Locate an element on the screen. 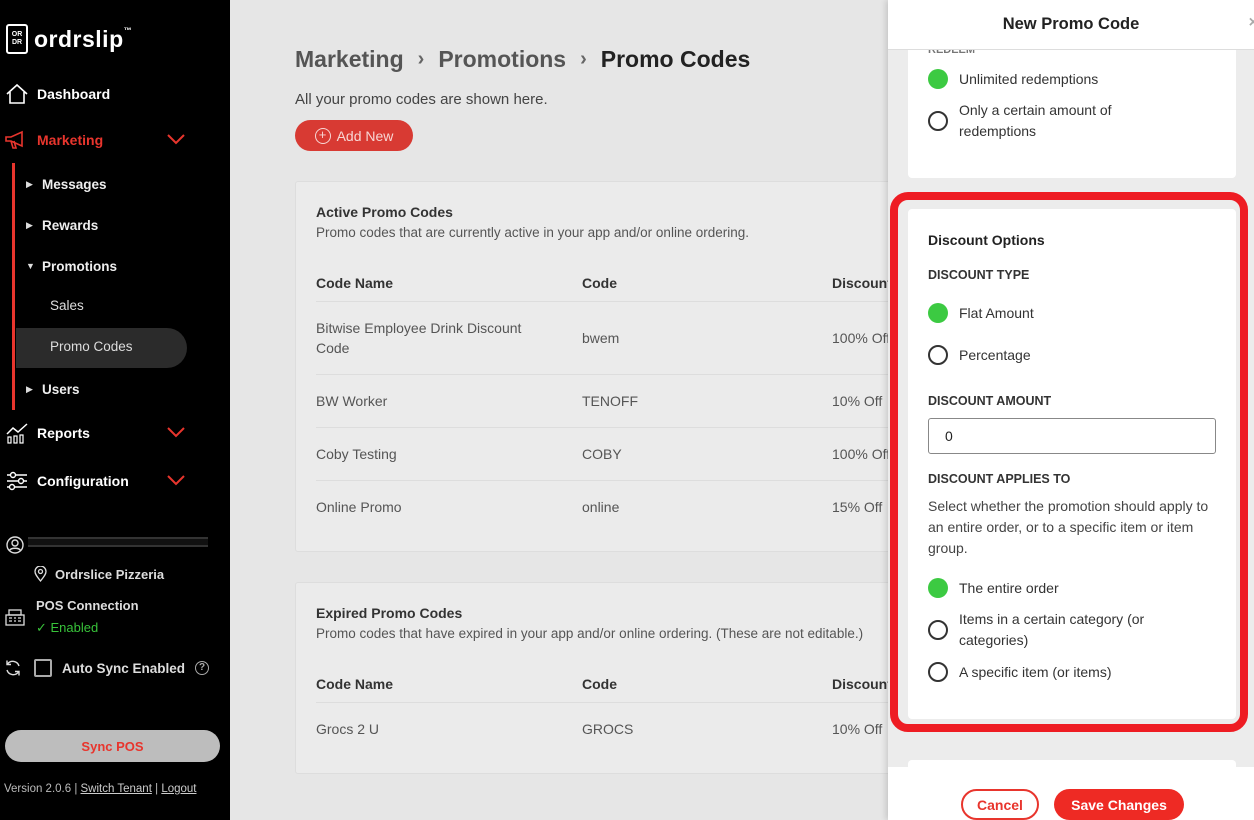 The image size is (1254, 820). panel-title: New Promo Code is located at coordinates (1071, 24).